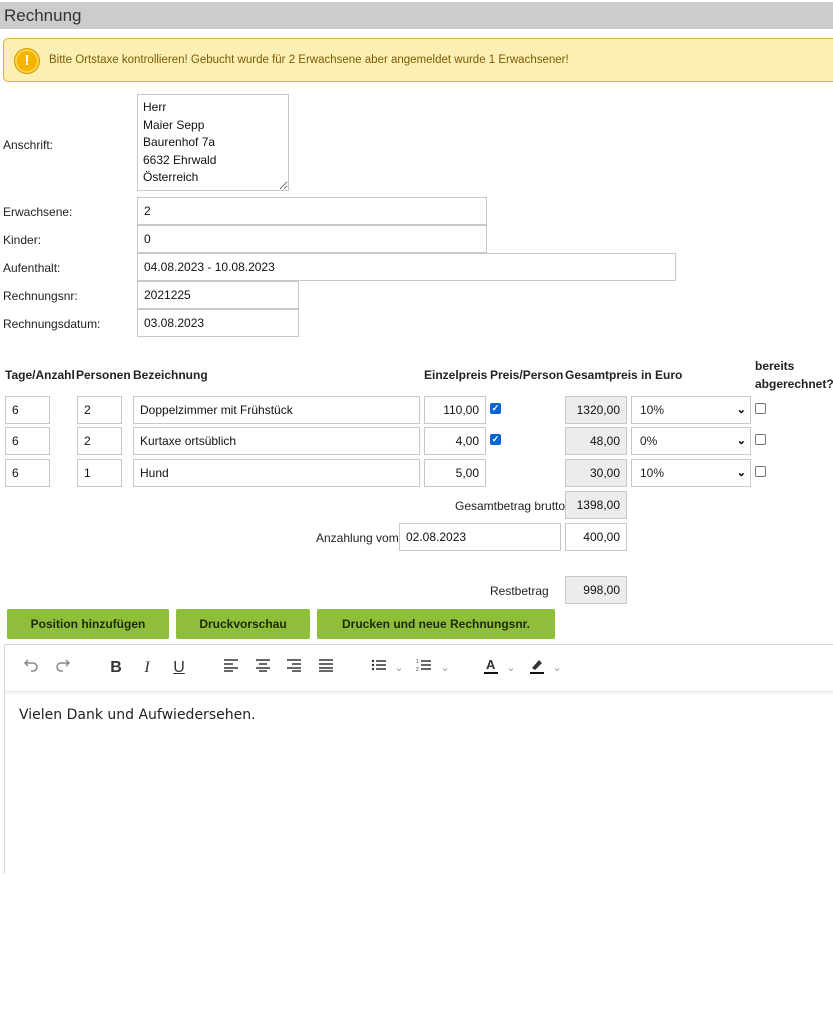 The image size is (833, 1013). I want to click on row-unit-price-input: 110,00, so click(455, 410).